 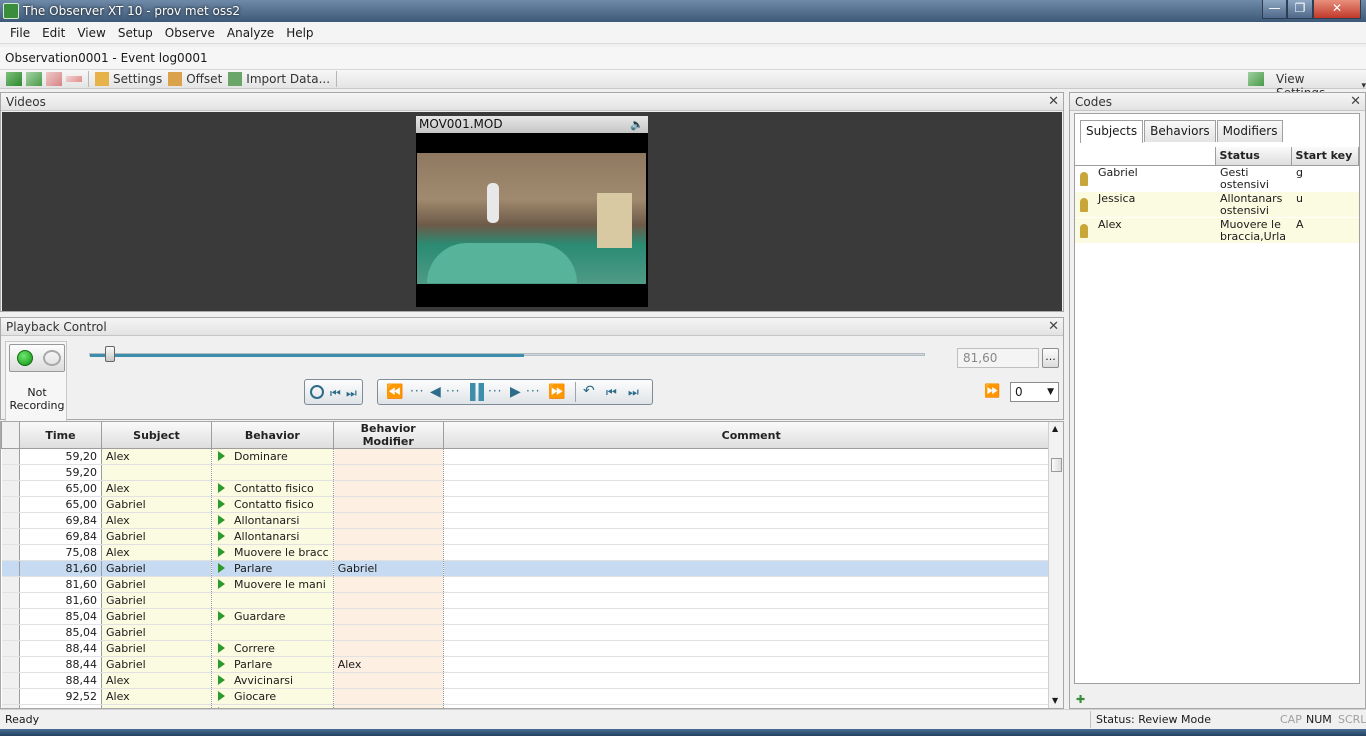 I want to click on subject-cell, so click(x=156, y=472).